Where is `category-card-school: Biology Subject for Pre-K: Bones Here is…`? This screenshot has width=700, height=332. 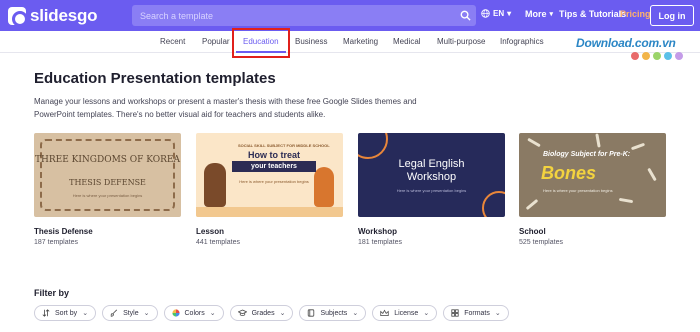 category-card-school: Biology Subject for Pre-K: Bones Here is… is located at coordinates (592, 189).